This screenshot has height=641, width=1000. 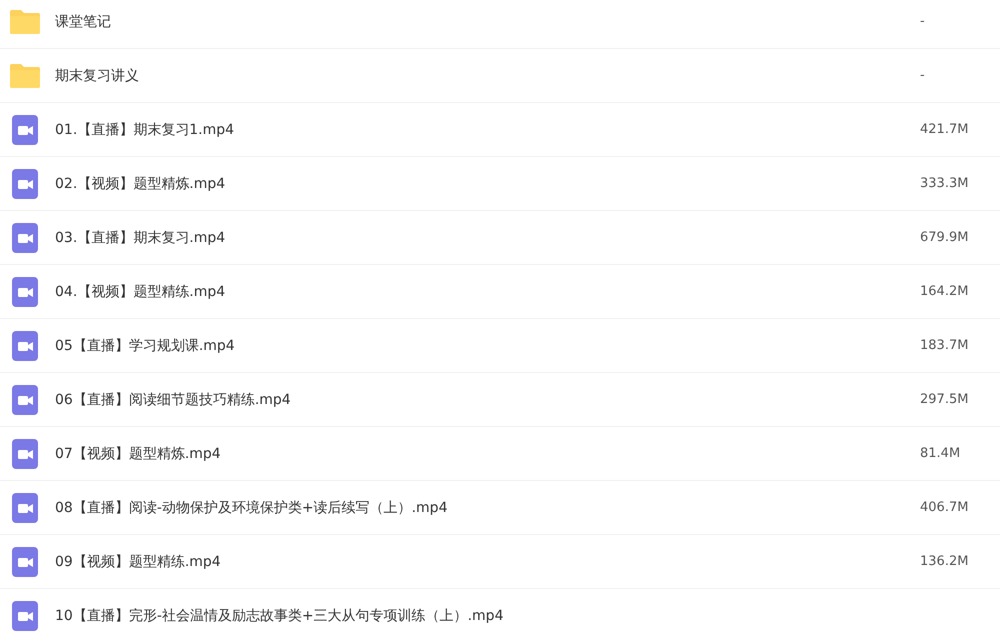 I want to click on file-name: 03.【直播】期末复习.mp4, so click(x=487, y=237).